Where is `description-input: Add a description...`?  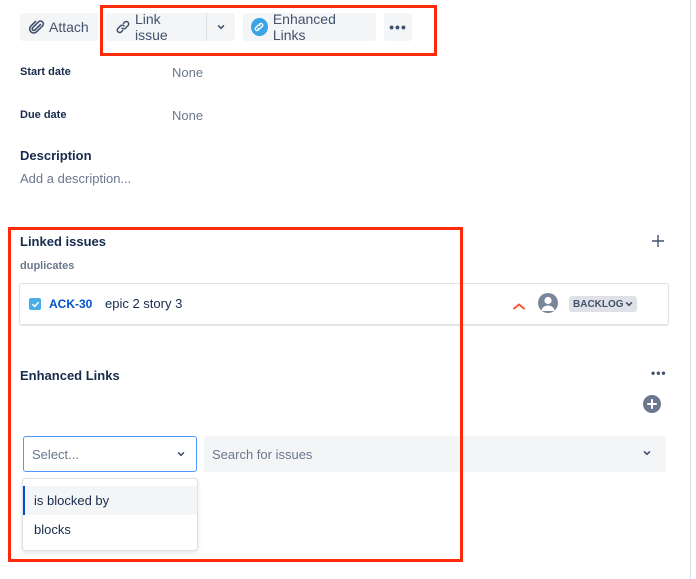
description-input: Add a description... is located at coordinates (75, 178).